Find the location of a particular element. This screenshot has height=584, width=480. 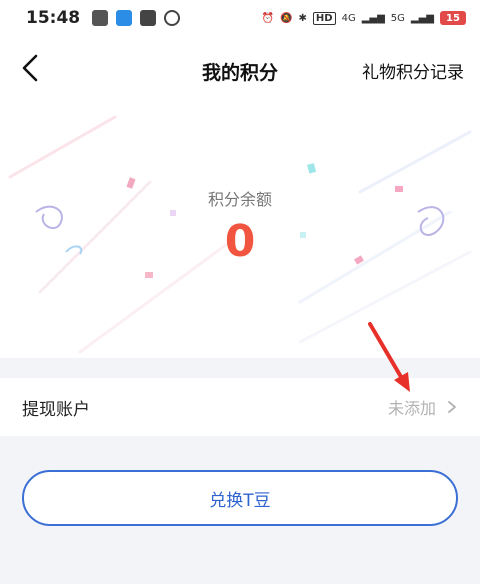

nav-bar: 我的积分 礼物积分记录 is located at coordinates (240, 69).